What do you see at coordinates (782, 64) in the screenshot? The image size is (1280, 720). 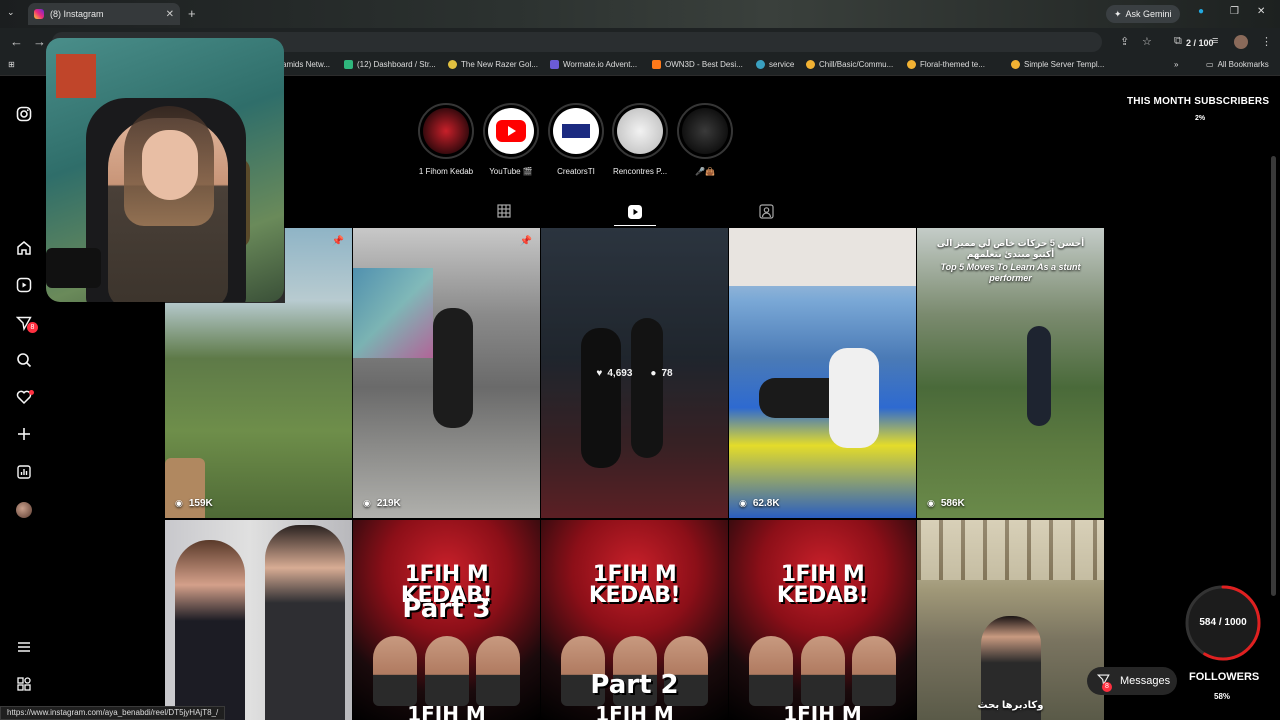 I see `bookmark-label: service` at bounding box center [782, 64].